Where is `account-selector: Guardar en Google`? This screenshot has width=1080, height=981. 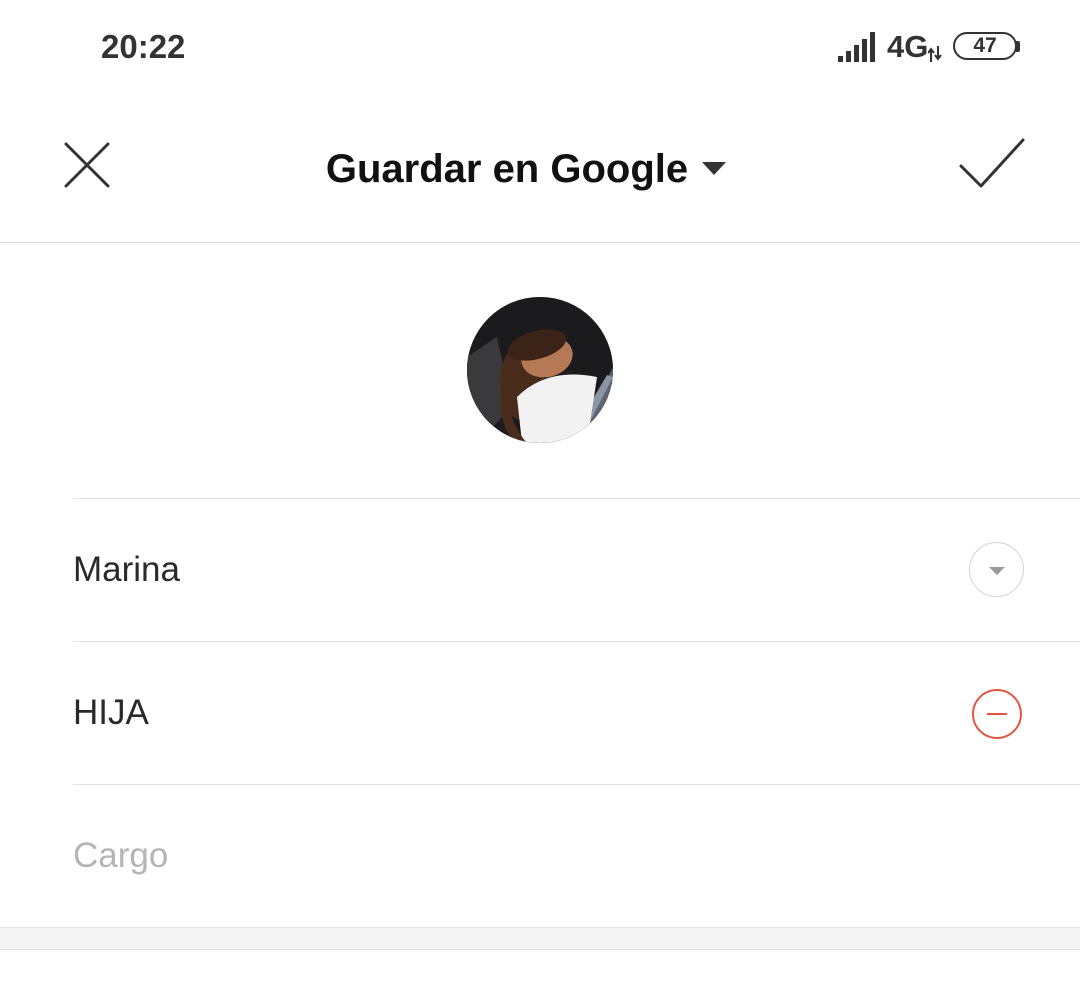 account-selector: Guardar en Google is located at coordinates (526, 169).